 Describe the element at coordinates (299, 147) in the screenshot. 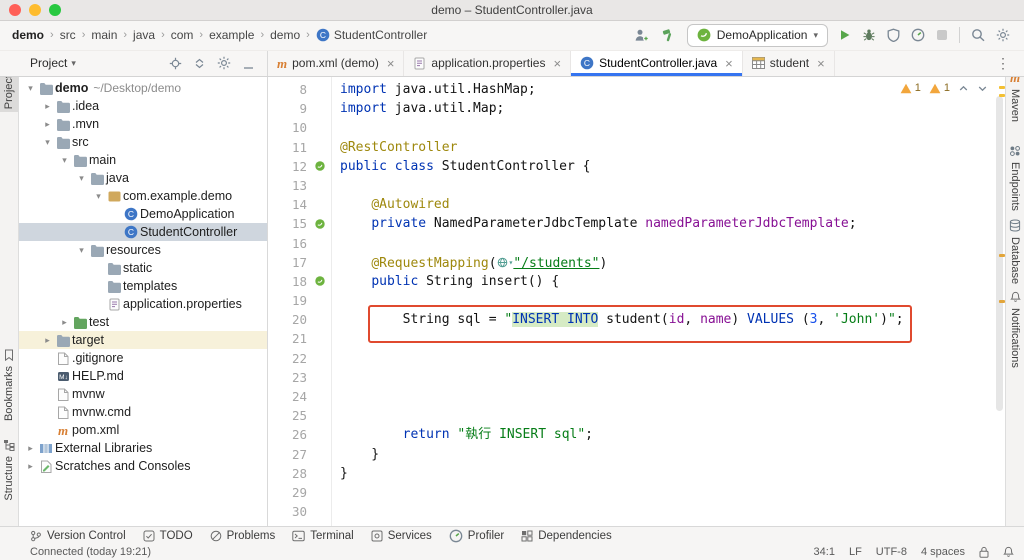

I see `line-number: 11` at that location.